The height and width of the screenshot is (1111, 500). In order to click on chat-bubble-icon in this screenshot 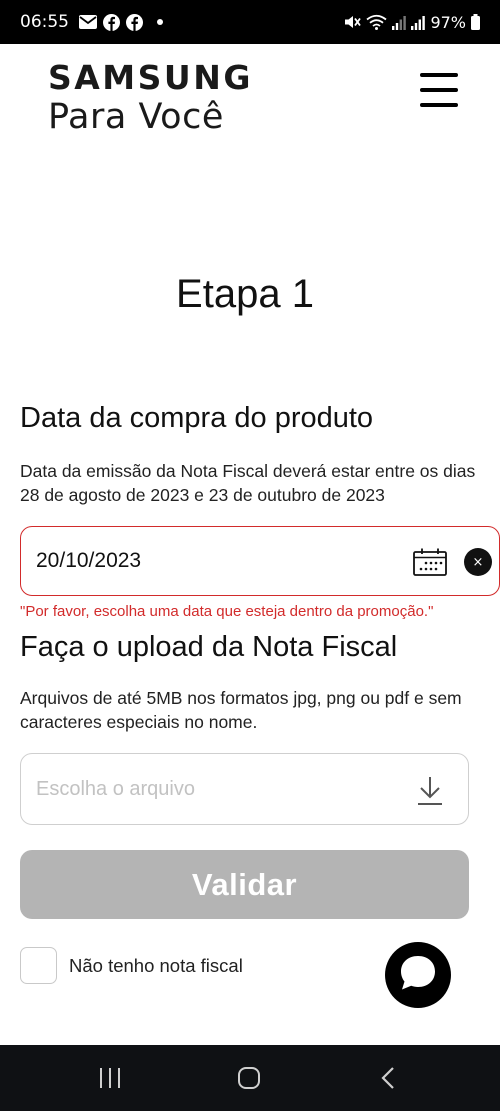, I will do `click(418, 975)`.